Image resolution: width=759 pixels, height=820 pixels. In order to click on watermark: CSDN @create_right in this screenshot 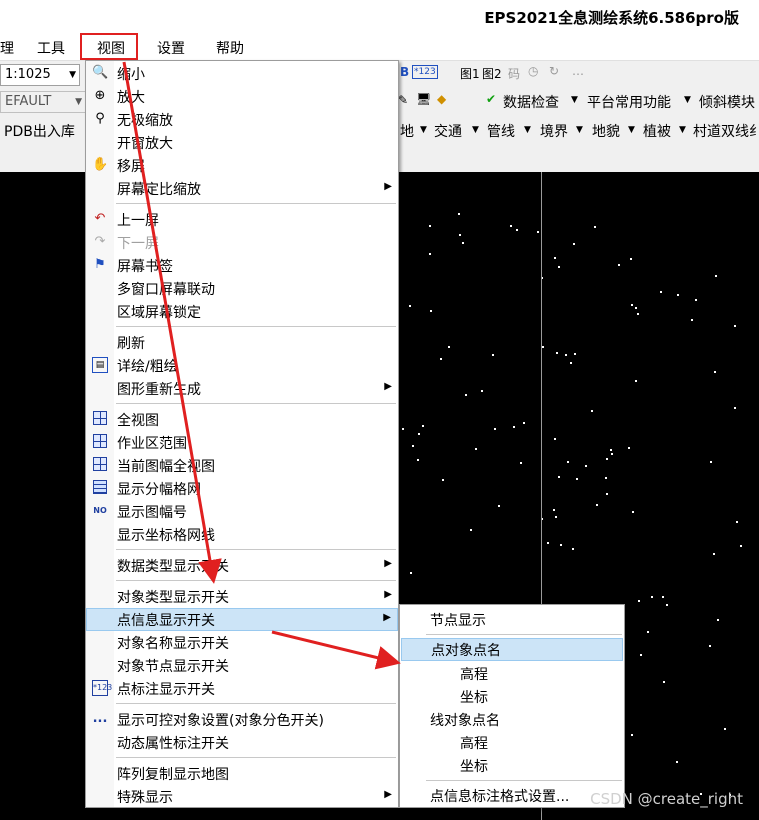, I will do `click(666, 799)`.